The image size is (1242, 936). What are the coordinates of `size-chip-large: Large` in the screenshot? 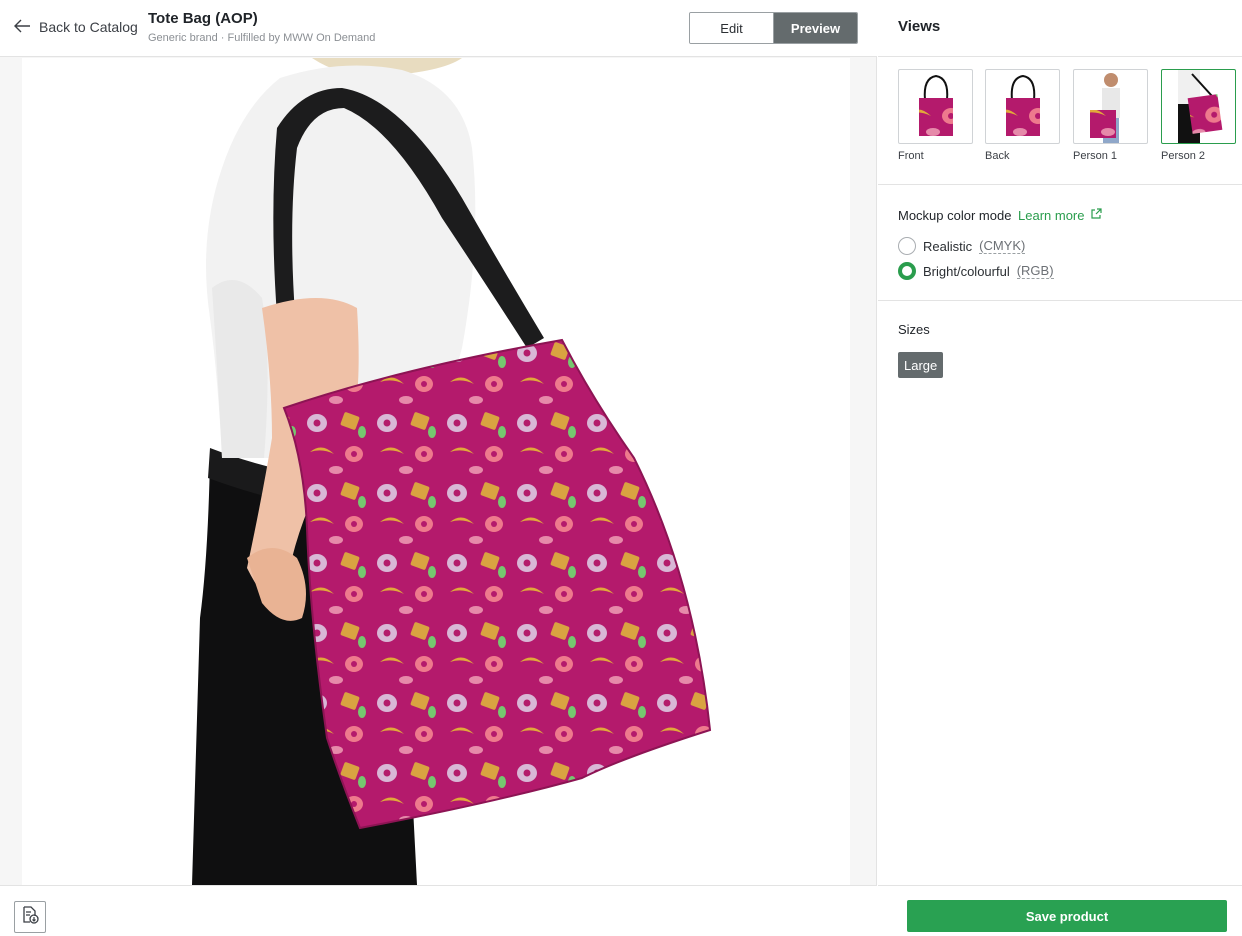 It's located at (921, 365).